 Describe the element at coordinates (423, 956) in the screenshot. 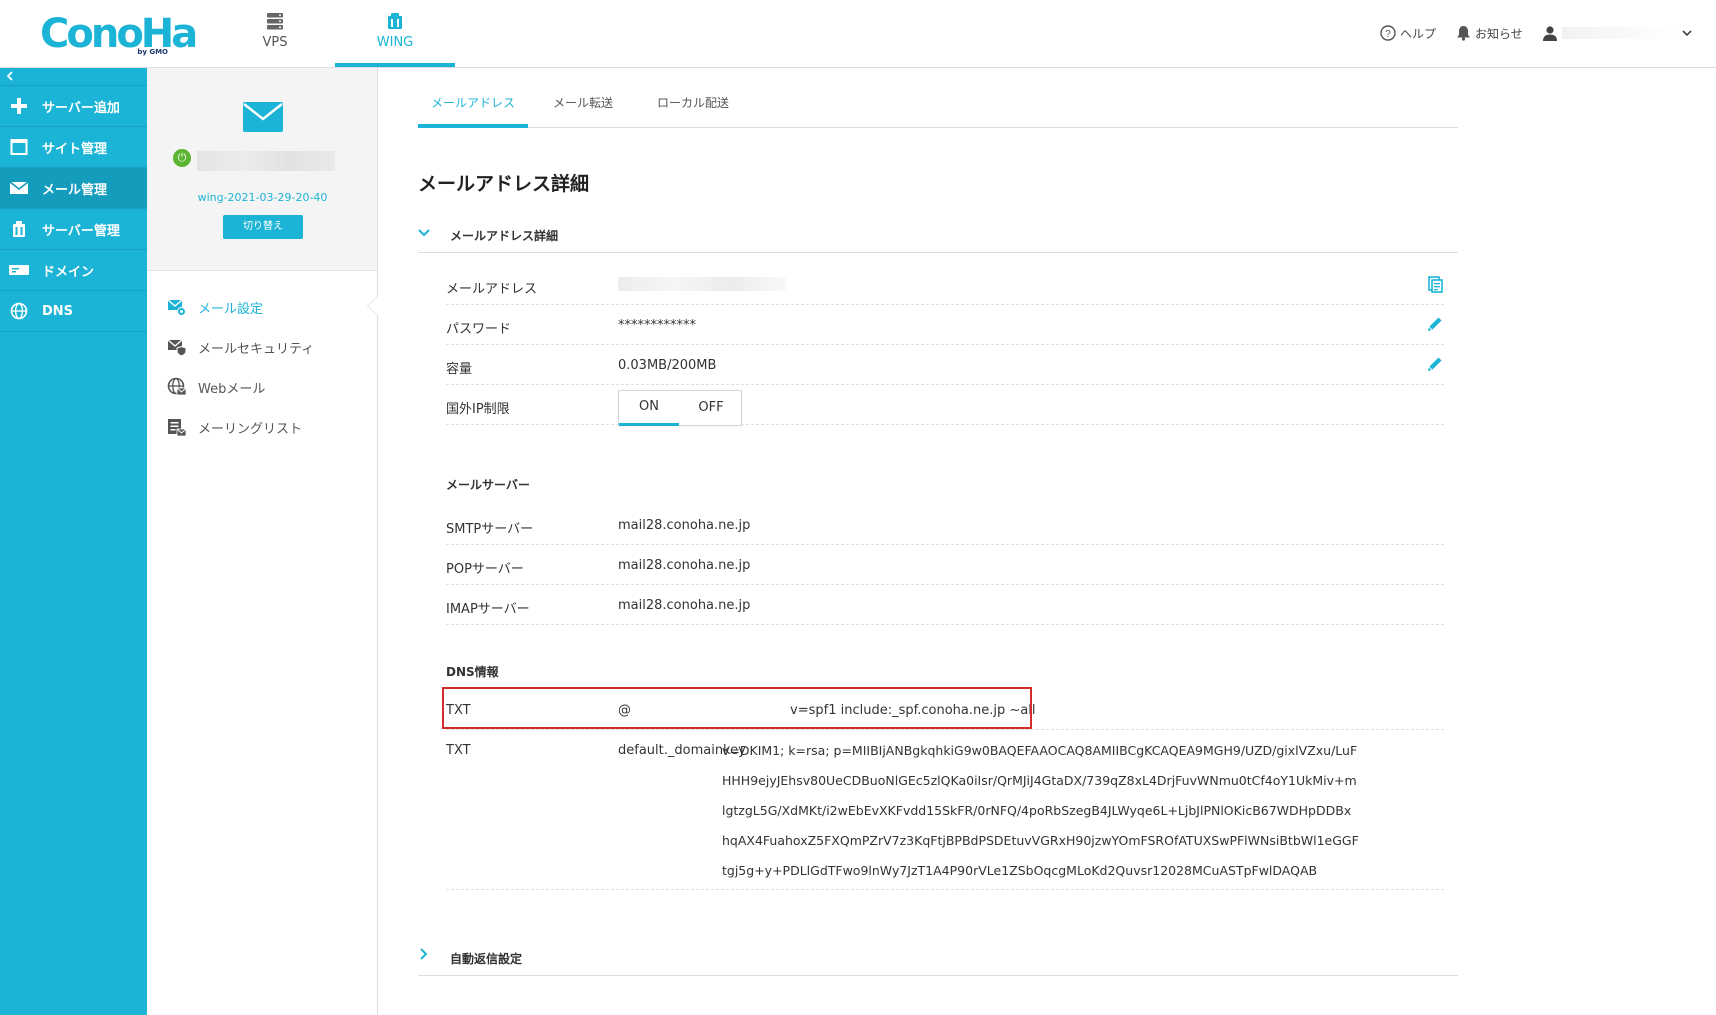

I see `chevron-right-icon` at that location.